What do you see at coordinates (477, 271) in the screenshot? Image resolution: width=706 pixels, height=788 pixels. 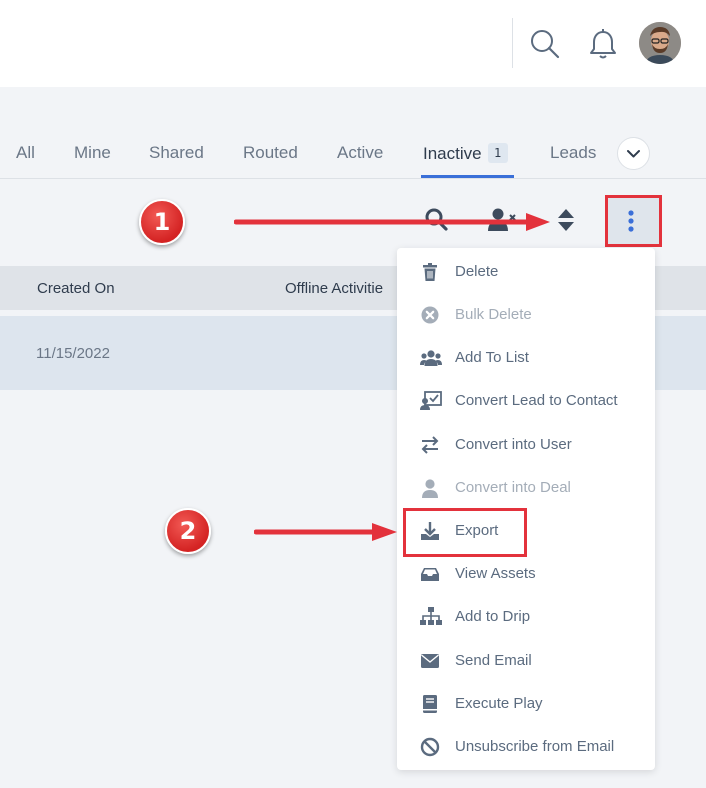 I see `menu-item-label: Delete` at bounding box center [477, 271].